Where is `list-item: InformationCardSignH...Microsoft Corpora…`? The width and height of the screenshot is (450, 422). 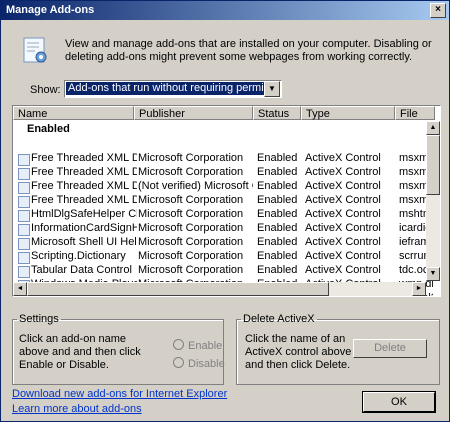
list-item: InformationCardSignH...Microsoft Corpora… is located at coordinates (223, 229).